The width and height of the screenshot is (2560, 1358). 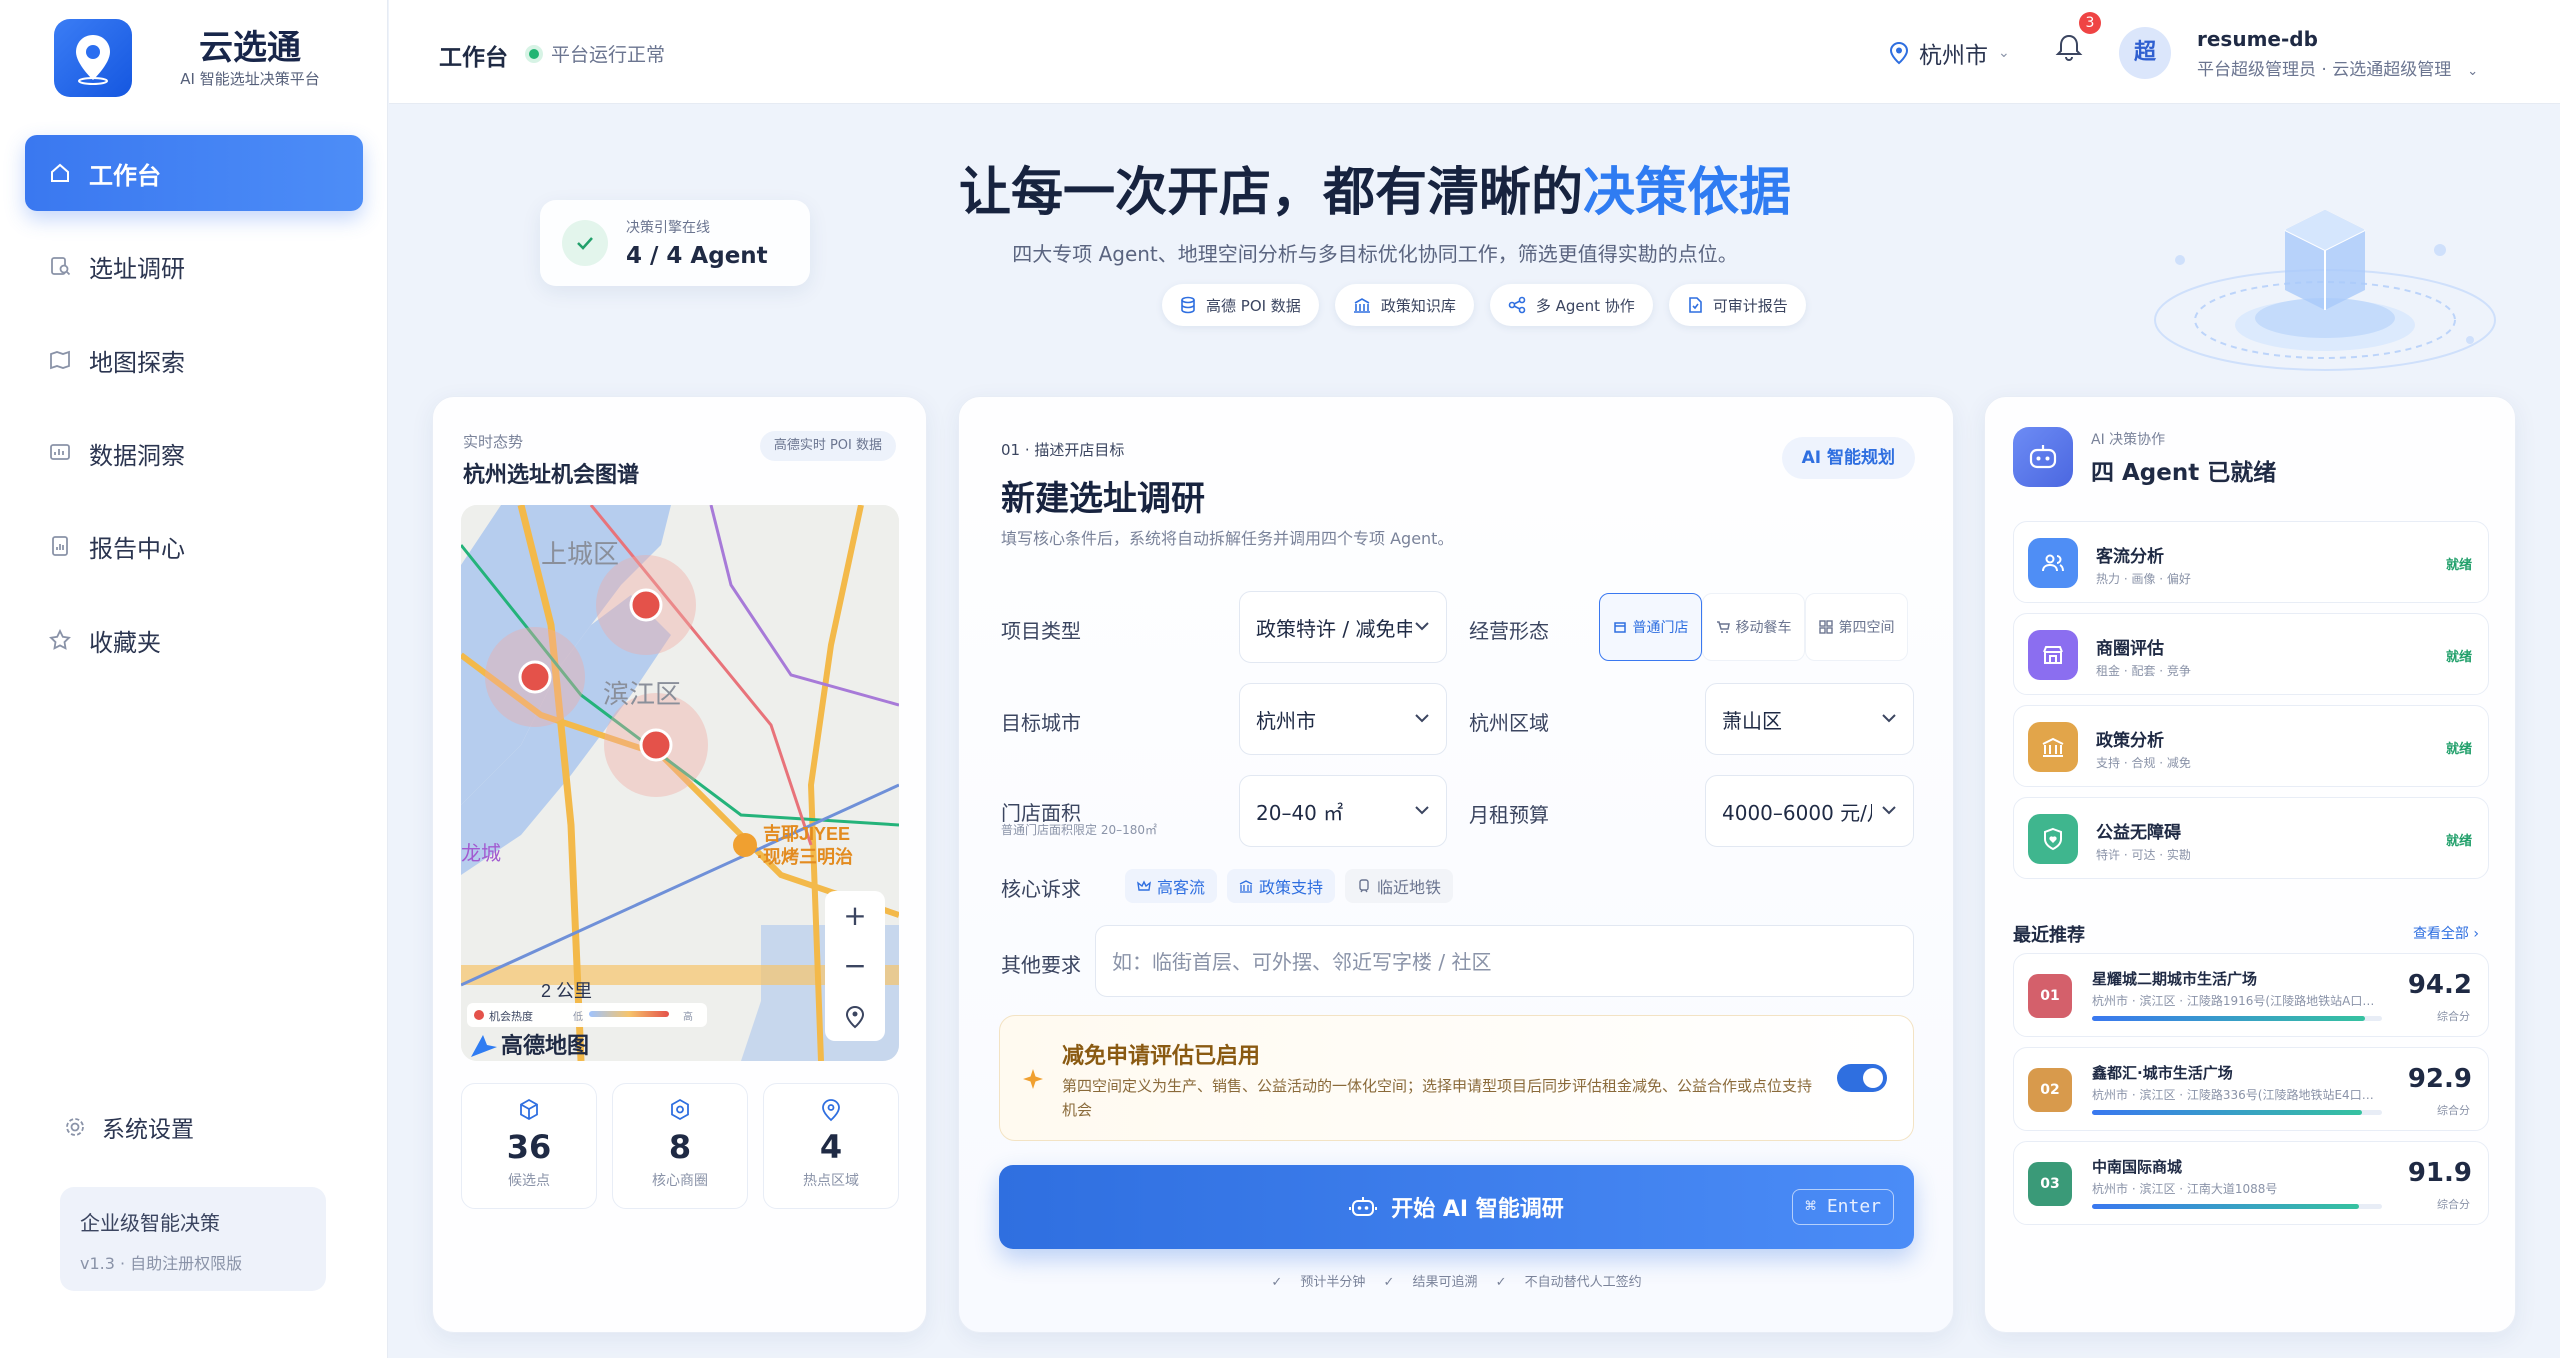 I want to click on brand-logo, so click(x=93, y=58).